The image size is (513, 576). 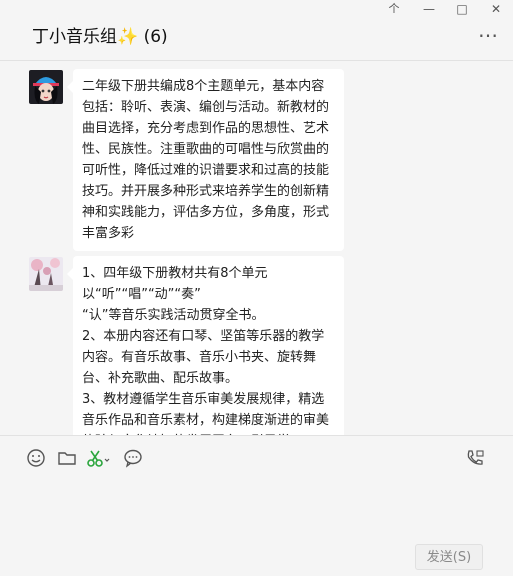 I want to click on close-button: ✕, so click(x=496, y=9).